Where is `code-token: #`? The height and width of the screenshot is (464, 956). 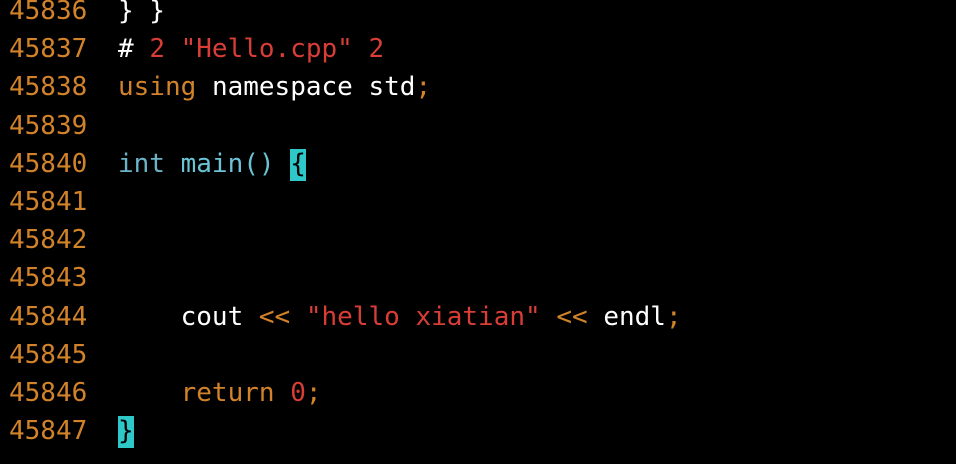 code-token: # is located at coordinates (134, 49).